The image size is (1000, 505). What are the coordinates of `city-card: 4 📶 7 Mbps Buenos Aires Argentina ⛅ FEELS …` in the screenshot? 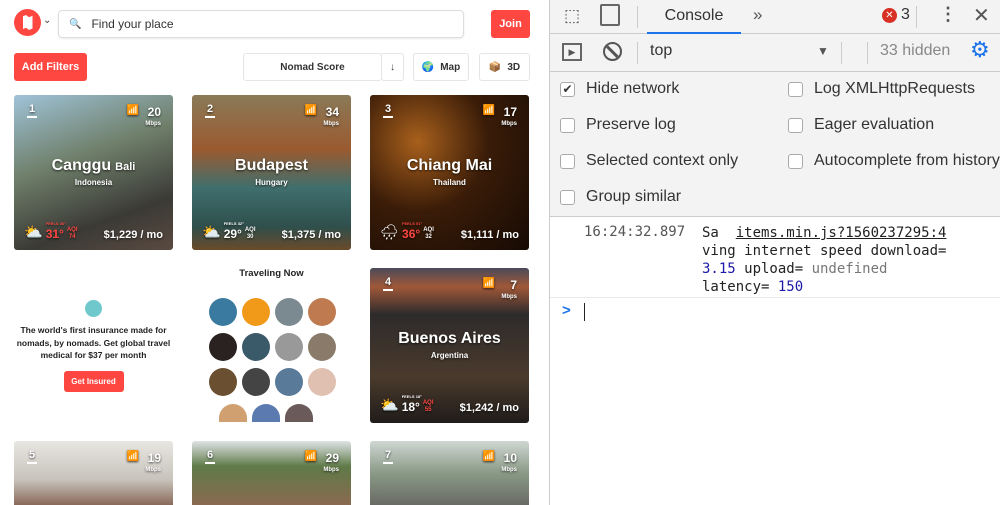 It's located at (449, 345).